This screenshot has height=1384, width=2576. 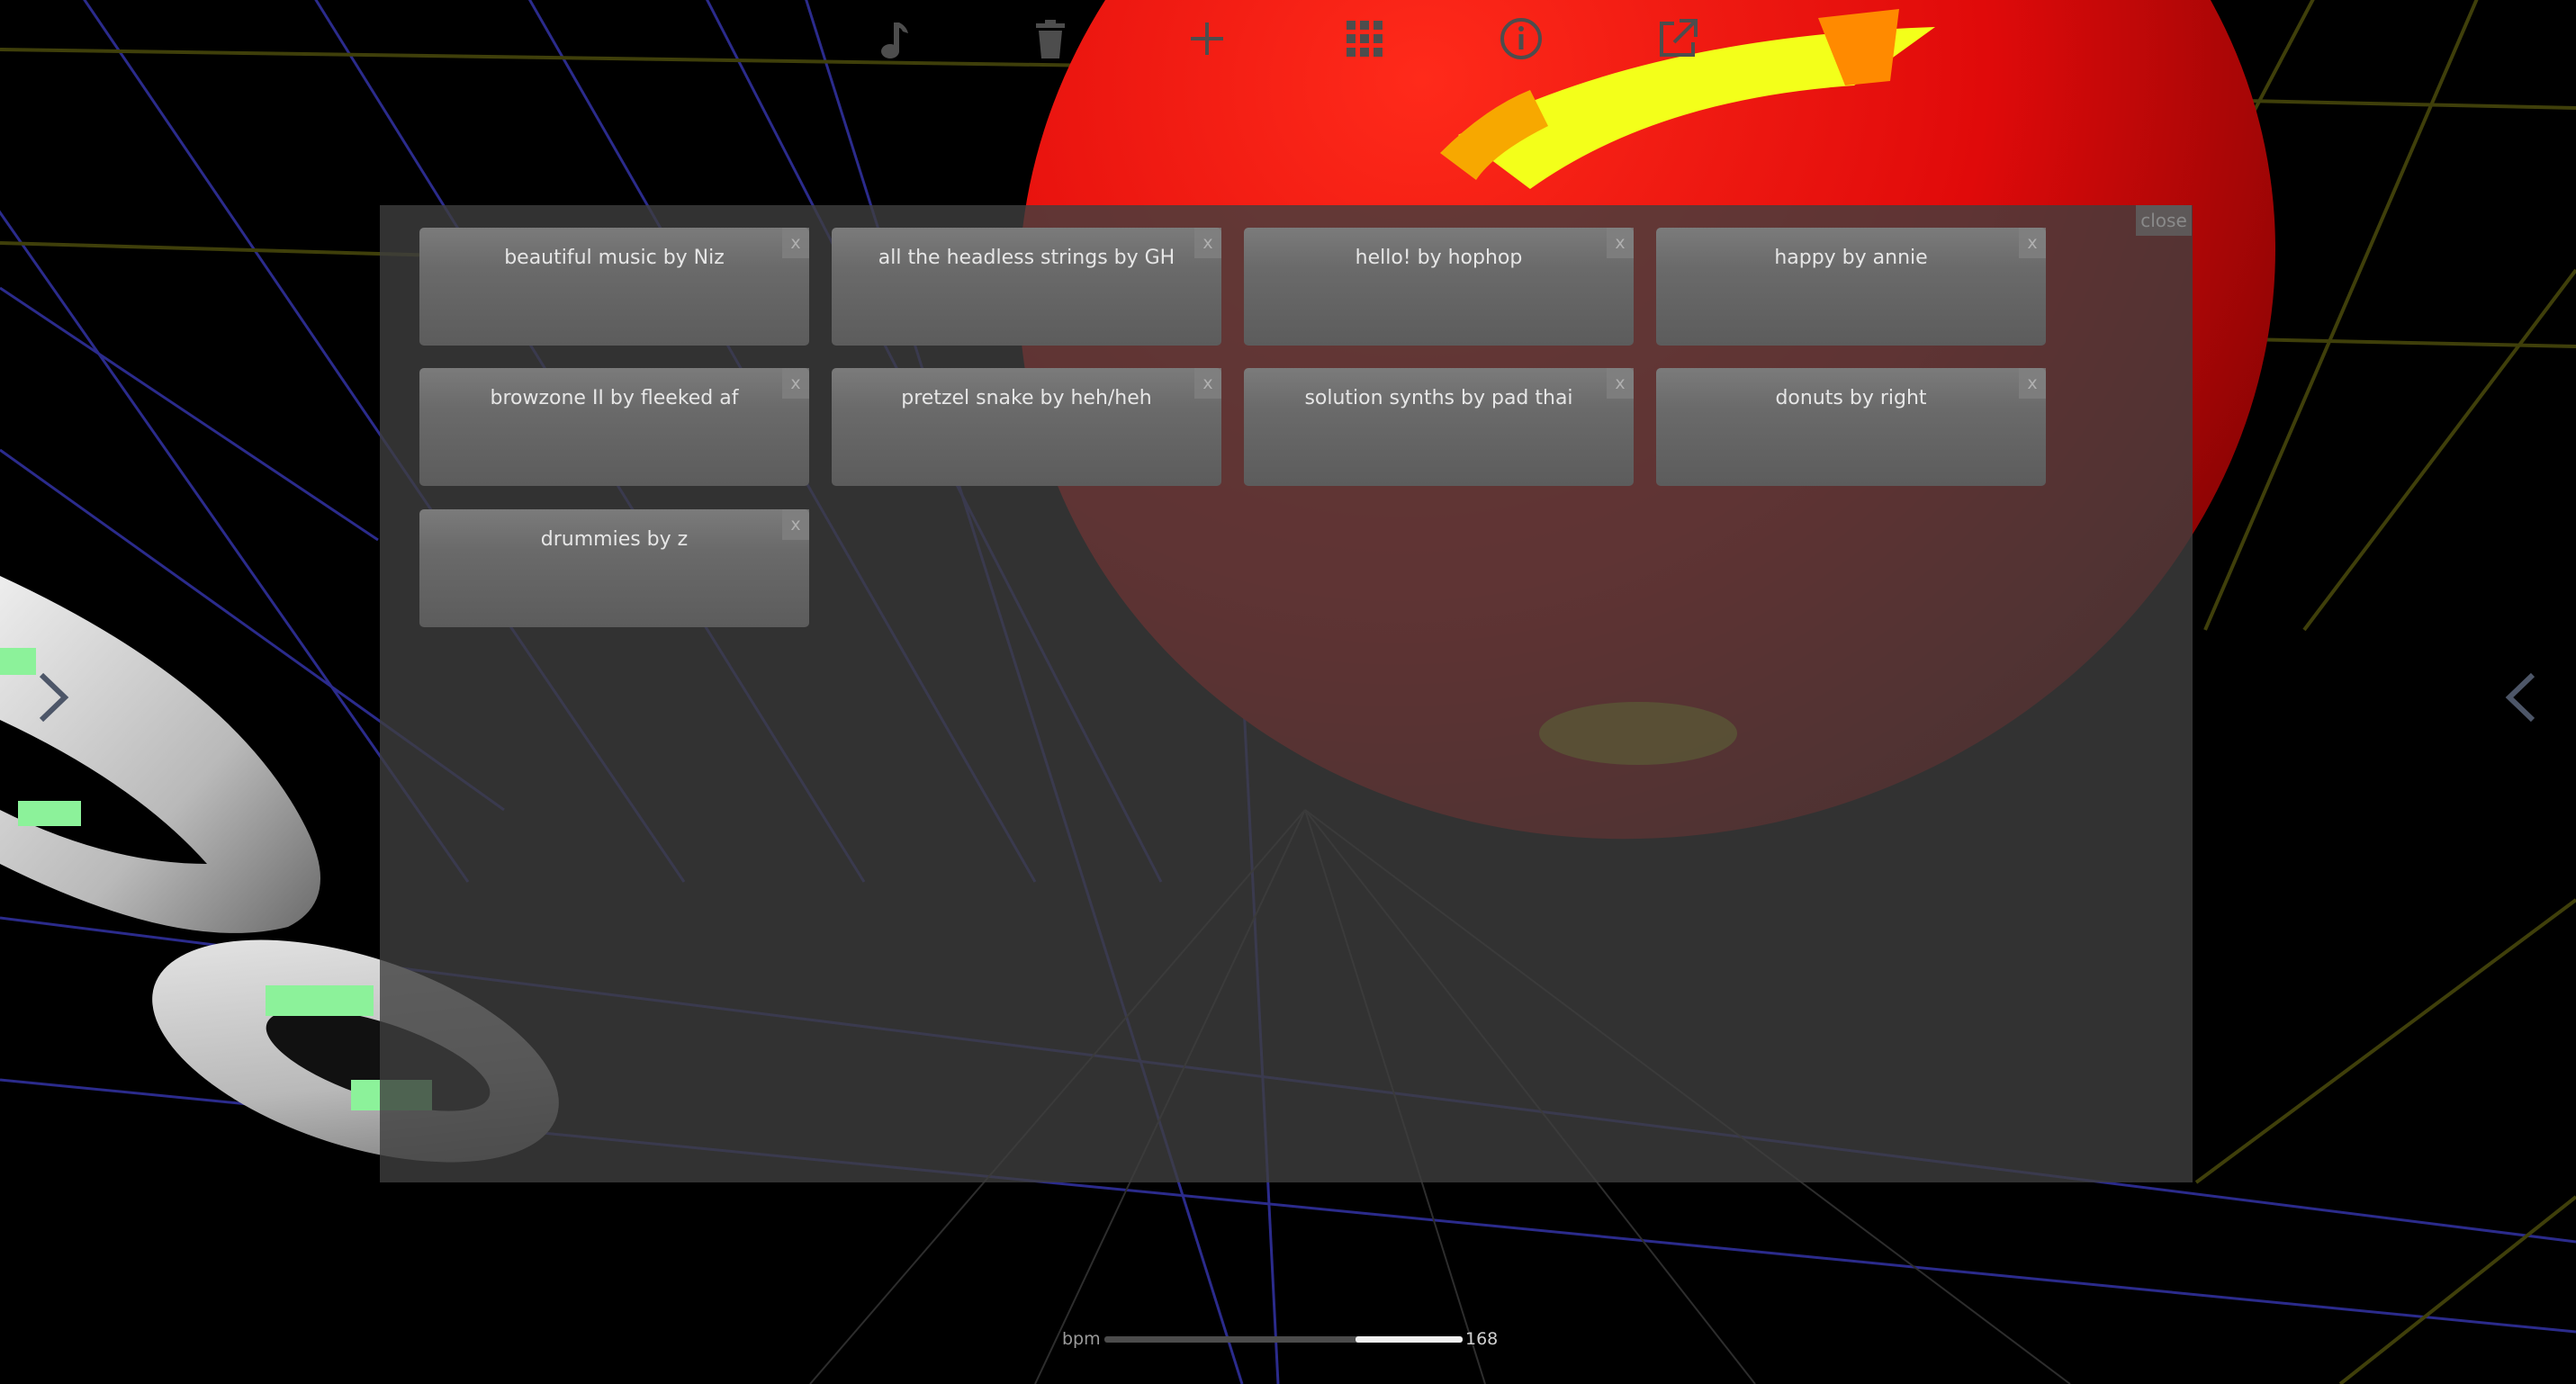 What do you see at coordinates (1365, 39) in the screenshot?
I see `grid-icon` at bounding box center [1365, 39].